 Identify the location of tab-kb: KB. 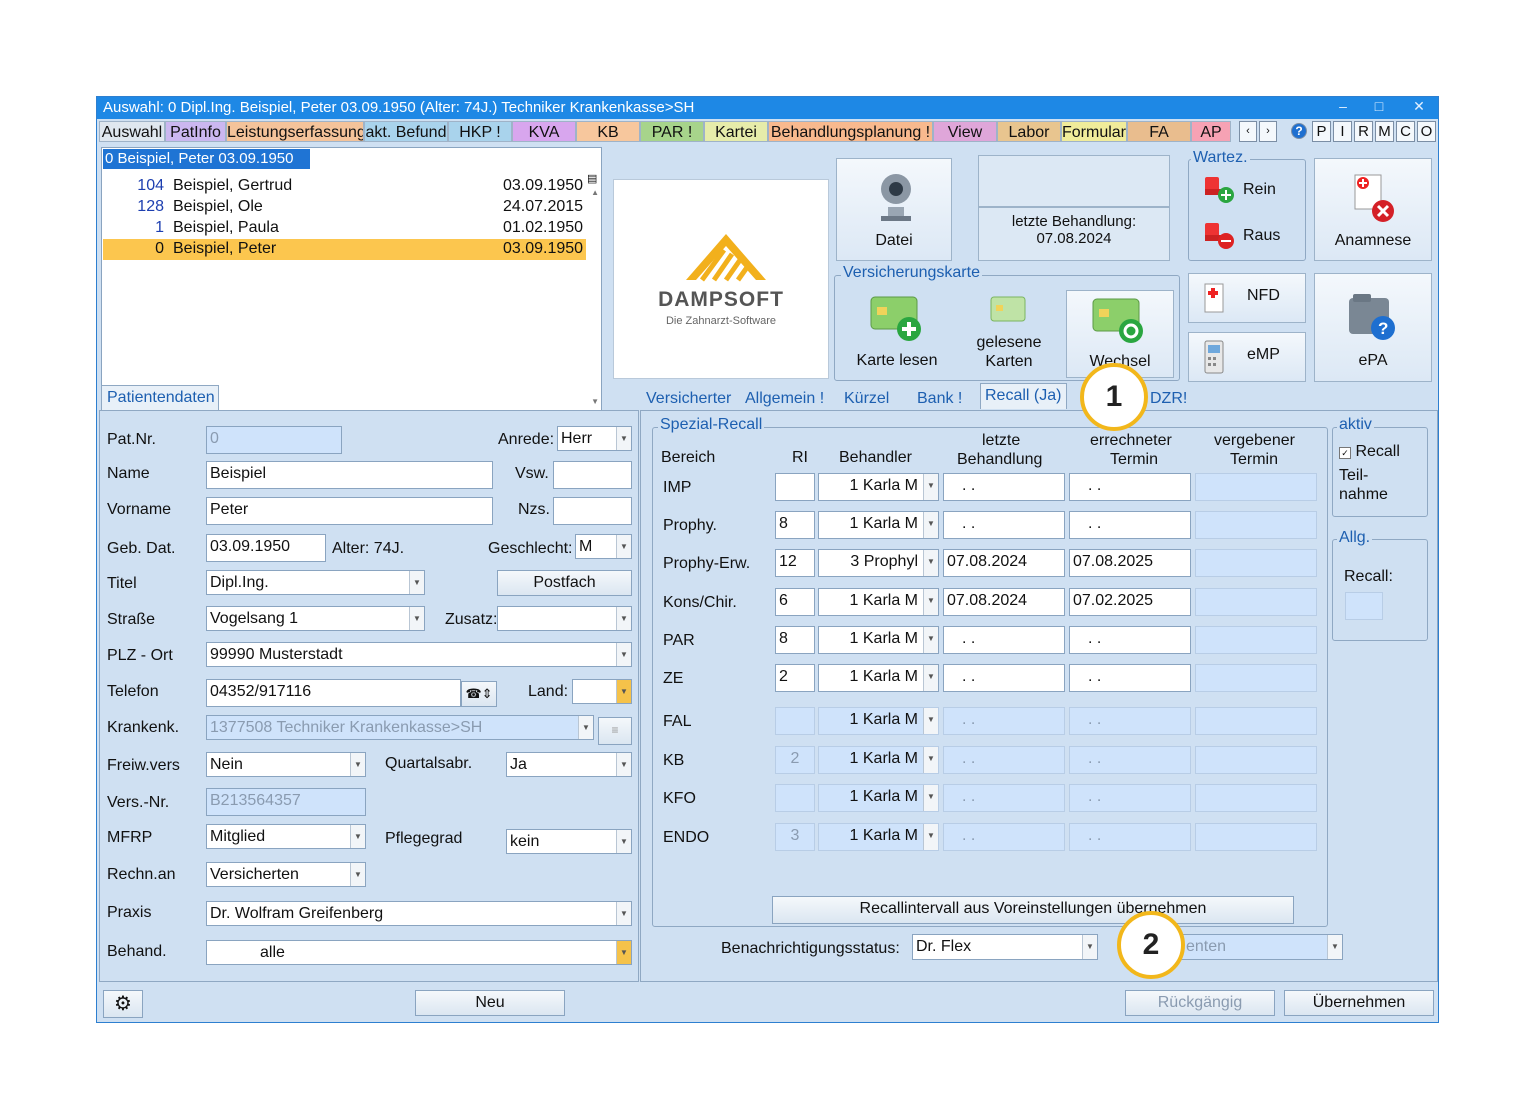
(608, 131).